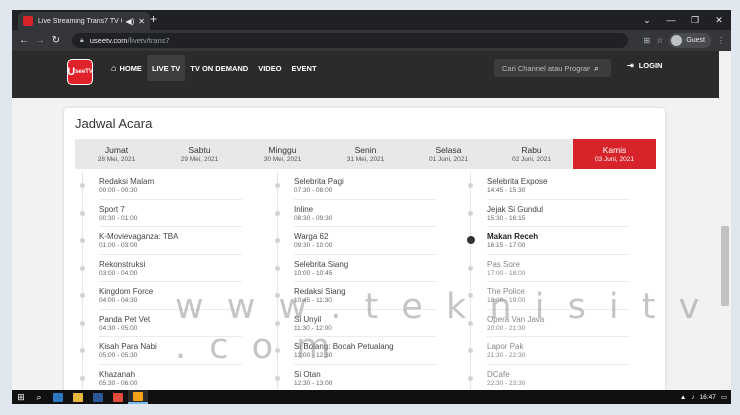 This screenshot has width=740, height=415. Describe the element at coordinates (170, 241) in the screenshot. I see `program-item: K-Movievaganza: TBA 01:00 - 03:00` at that location.